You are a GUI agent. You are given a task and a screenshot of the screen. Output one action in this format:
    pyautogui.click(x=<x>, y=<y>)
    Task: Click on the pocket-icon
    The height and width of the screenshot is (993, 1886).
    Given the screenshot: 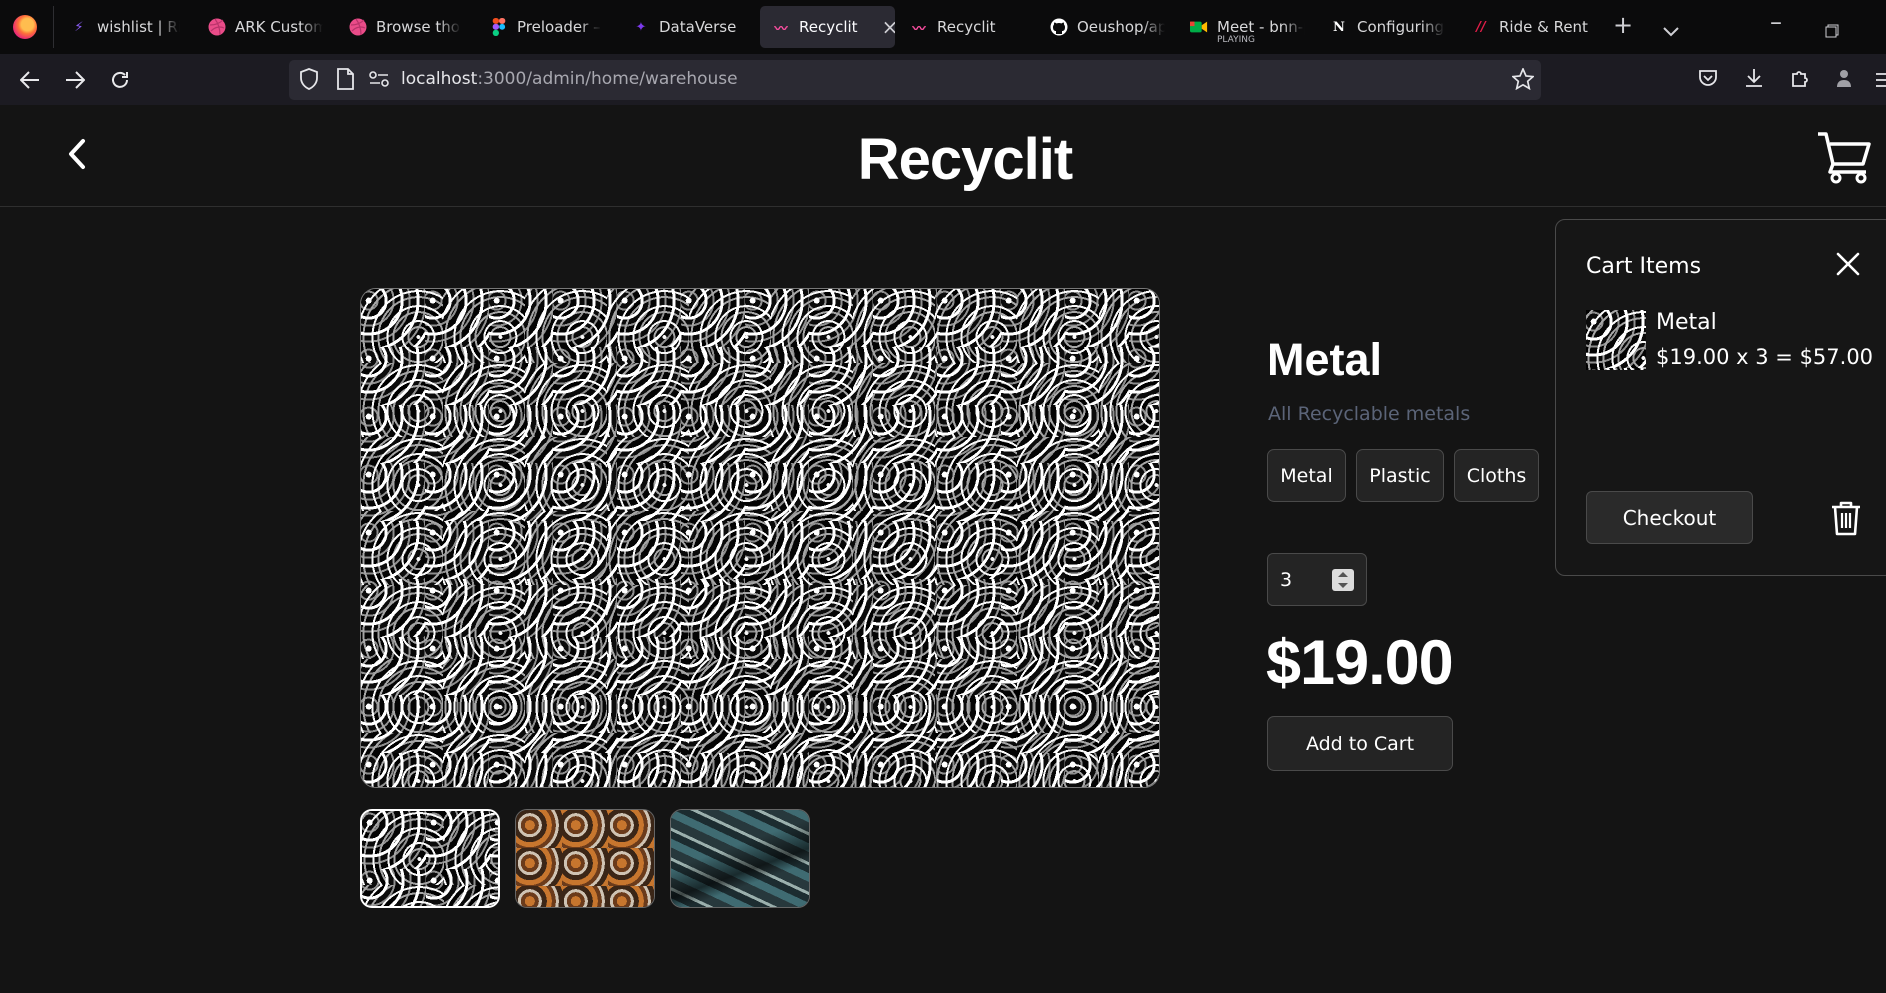 What is the action you would take?
    pyautogui.click(x=1708, y=80)
    